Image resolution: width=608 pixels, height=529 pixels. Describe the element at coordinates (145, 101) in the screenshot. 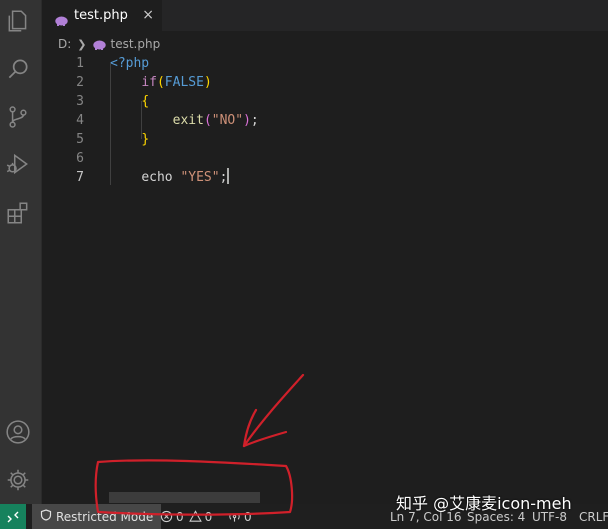

I see `brace: {` at that location.